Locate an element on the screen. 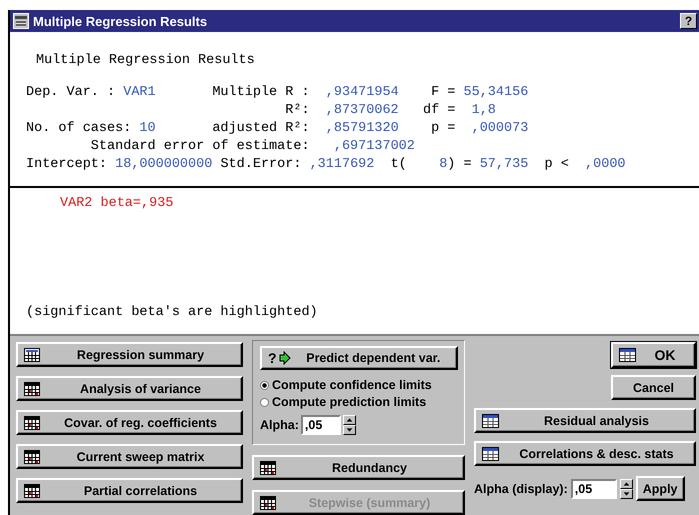 The image size is (699, 515). result-label: Multiple R : is located at coordinates (261, 92).